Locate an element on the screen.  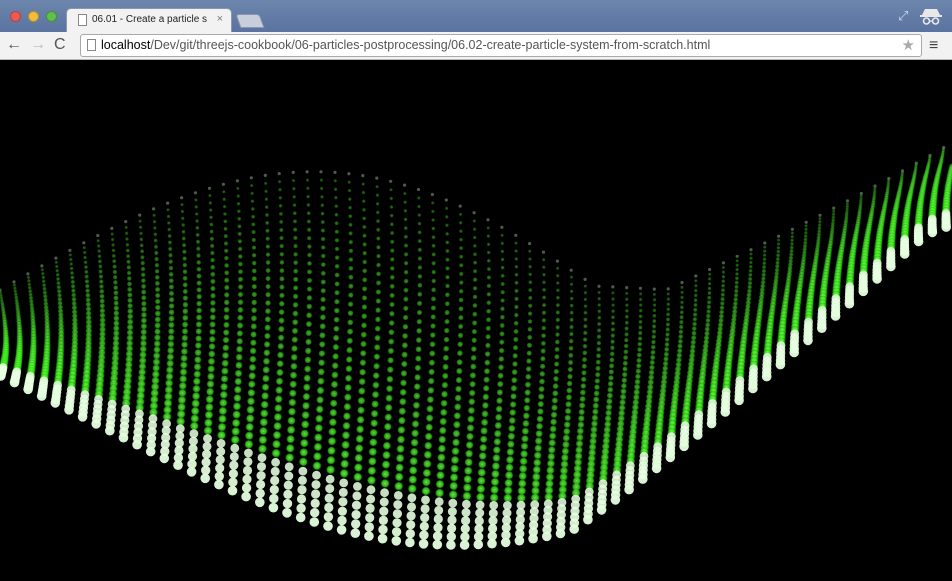
close-window-button is located at coordinates (15, 16).